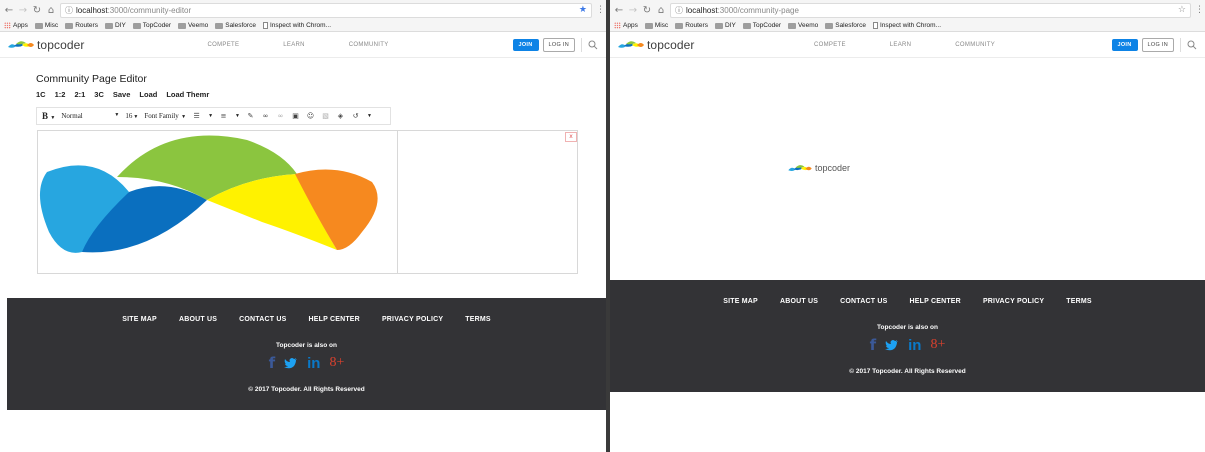  Describe the element at coordinates (340, 116) in the screenshot. I see `eraser-icon: ◈` at that location.